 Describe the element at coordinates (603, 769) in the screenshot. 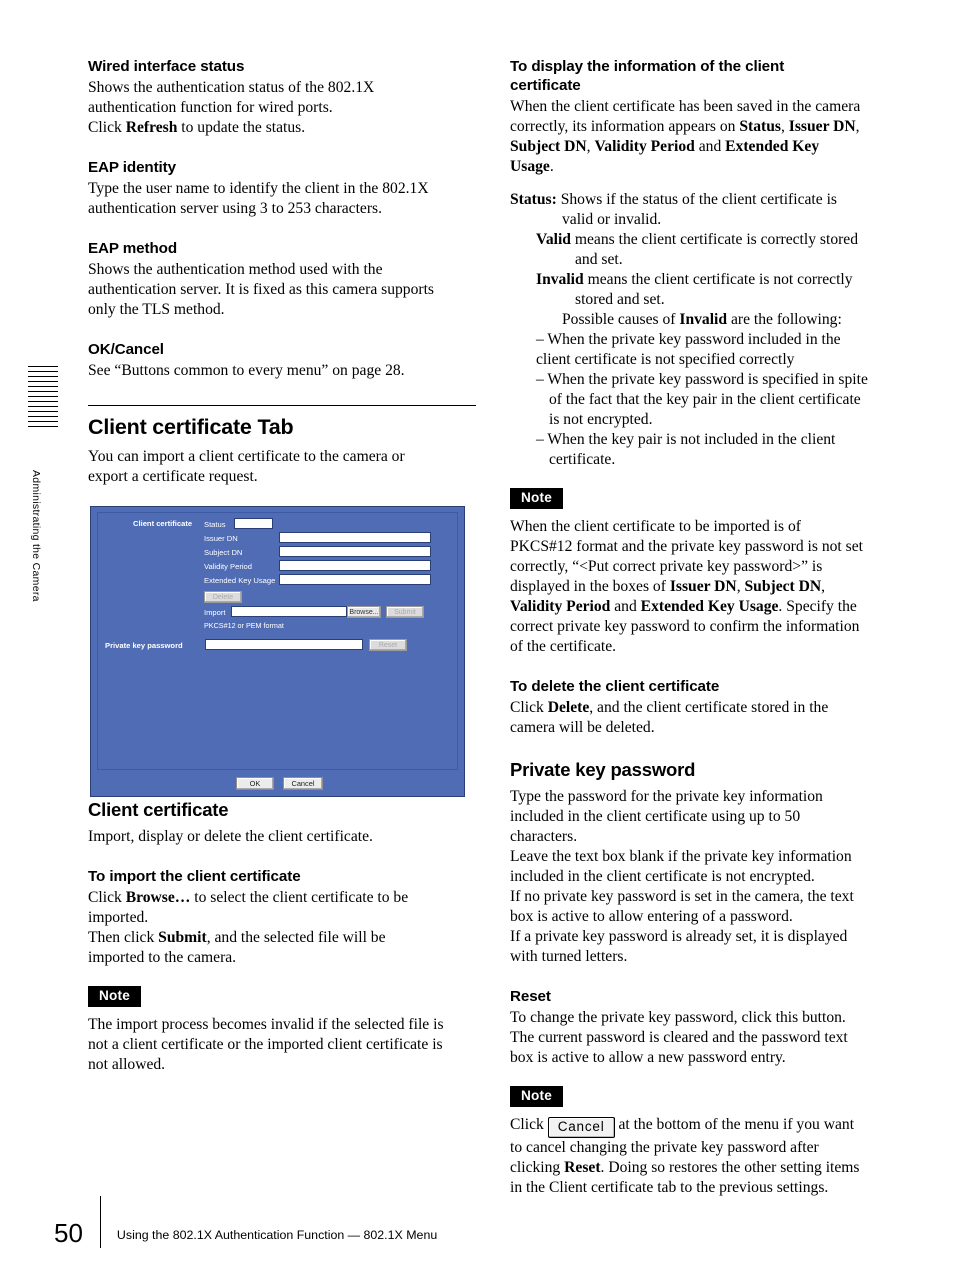

I see `heading-private-key-password: Private key password` at that location.